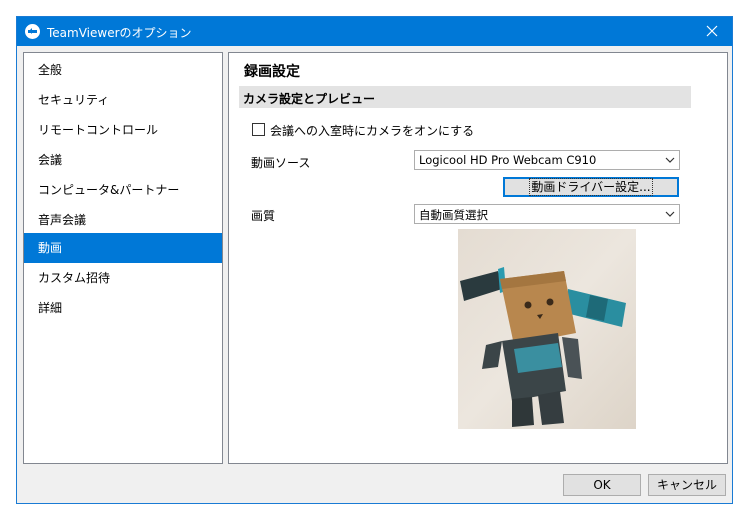  I want to click on quality-label: 画質, so click(263, 216).